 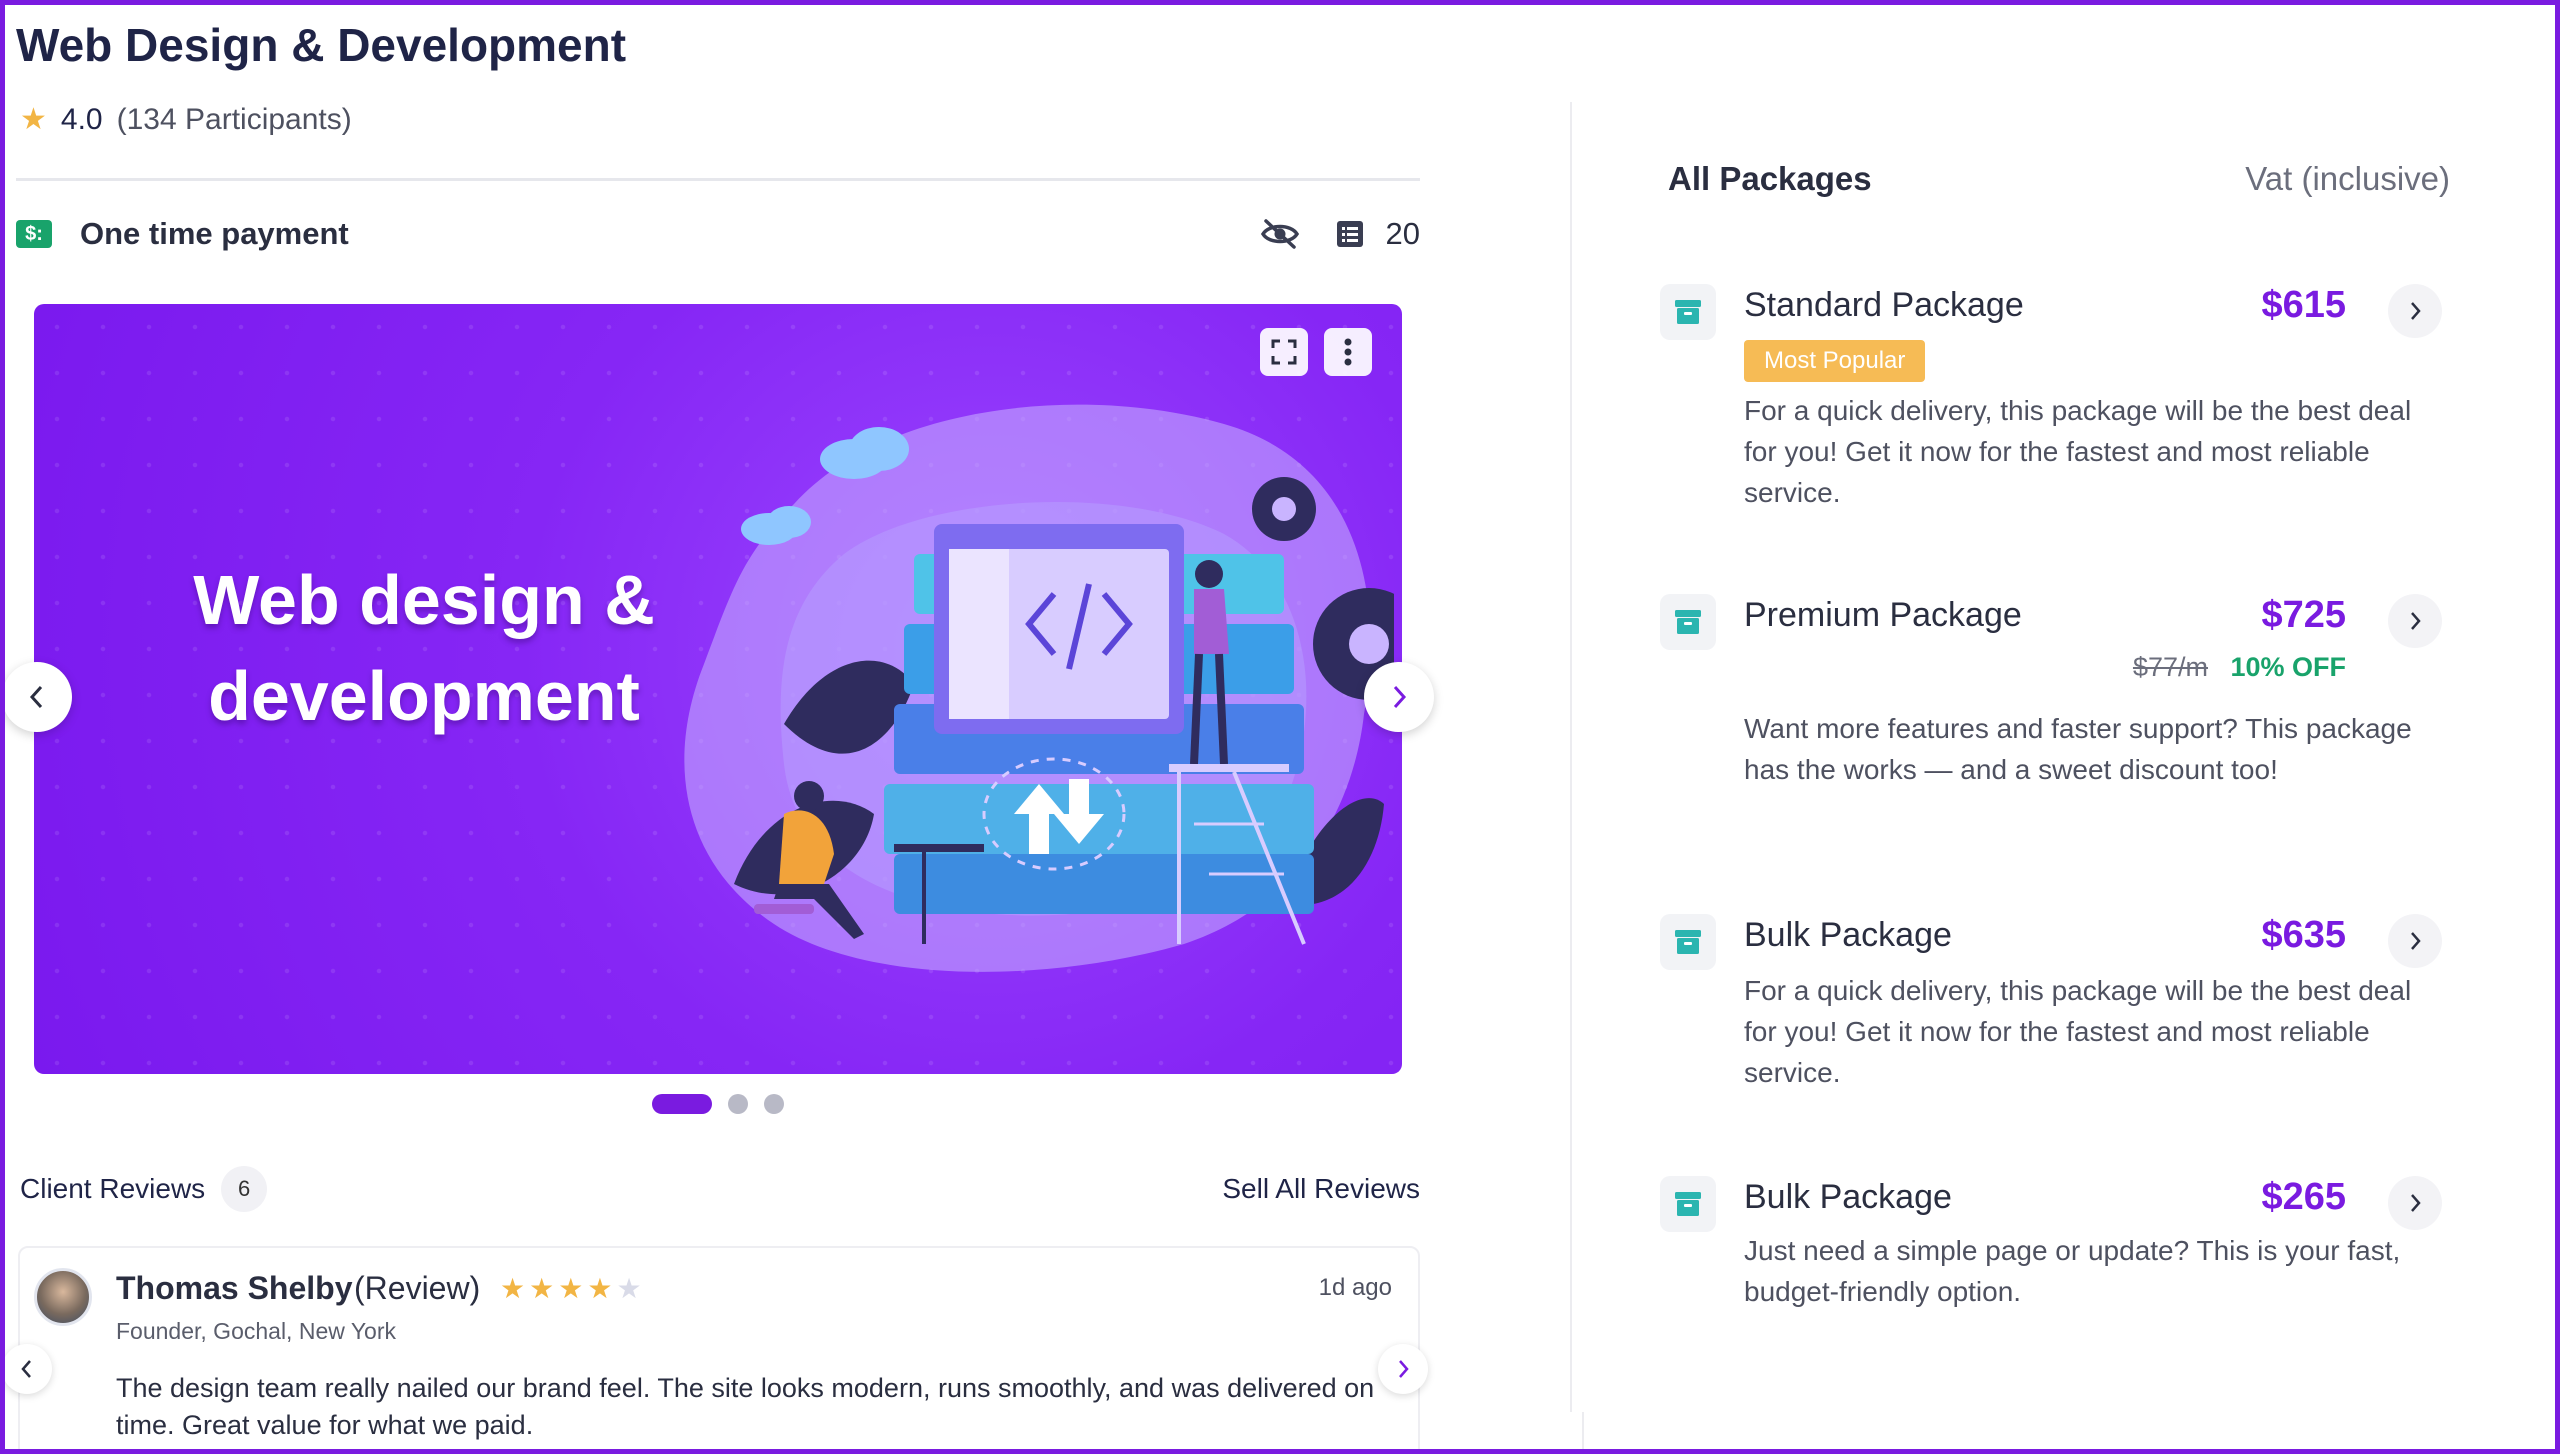 What do you see at coordinates (81, 119) in the screenshot?
I see `rating-value: 4.0` at bounding box center [81, 119].